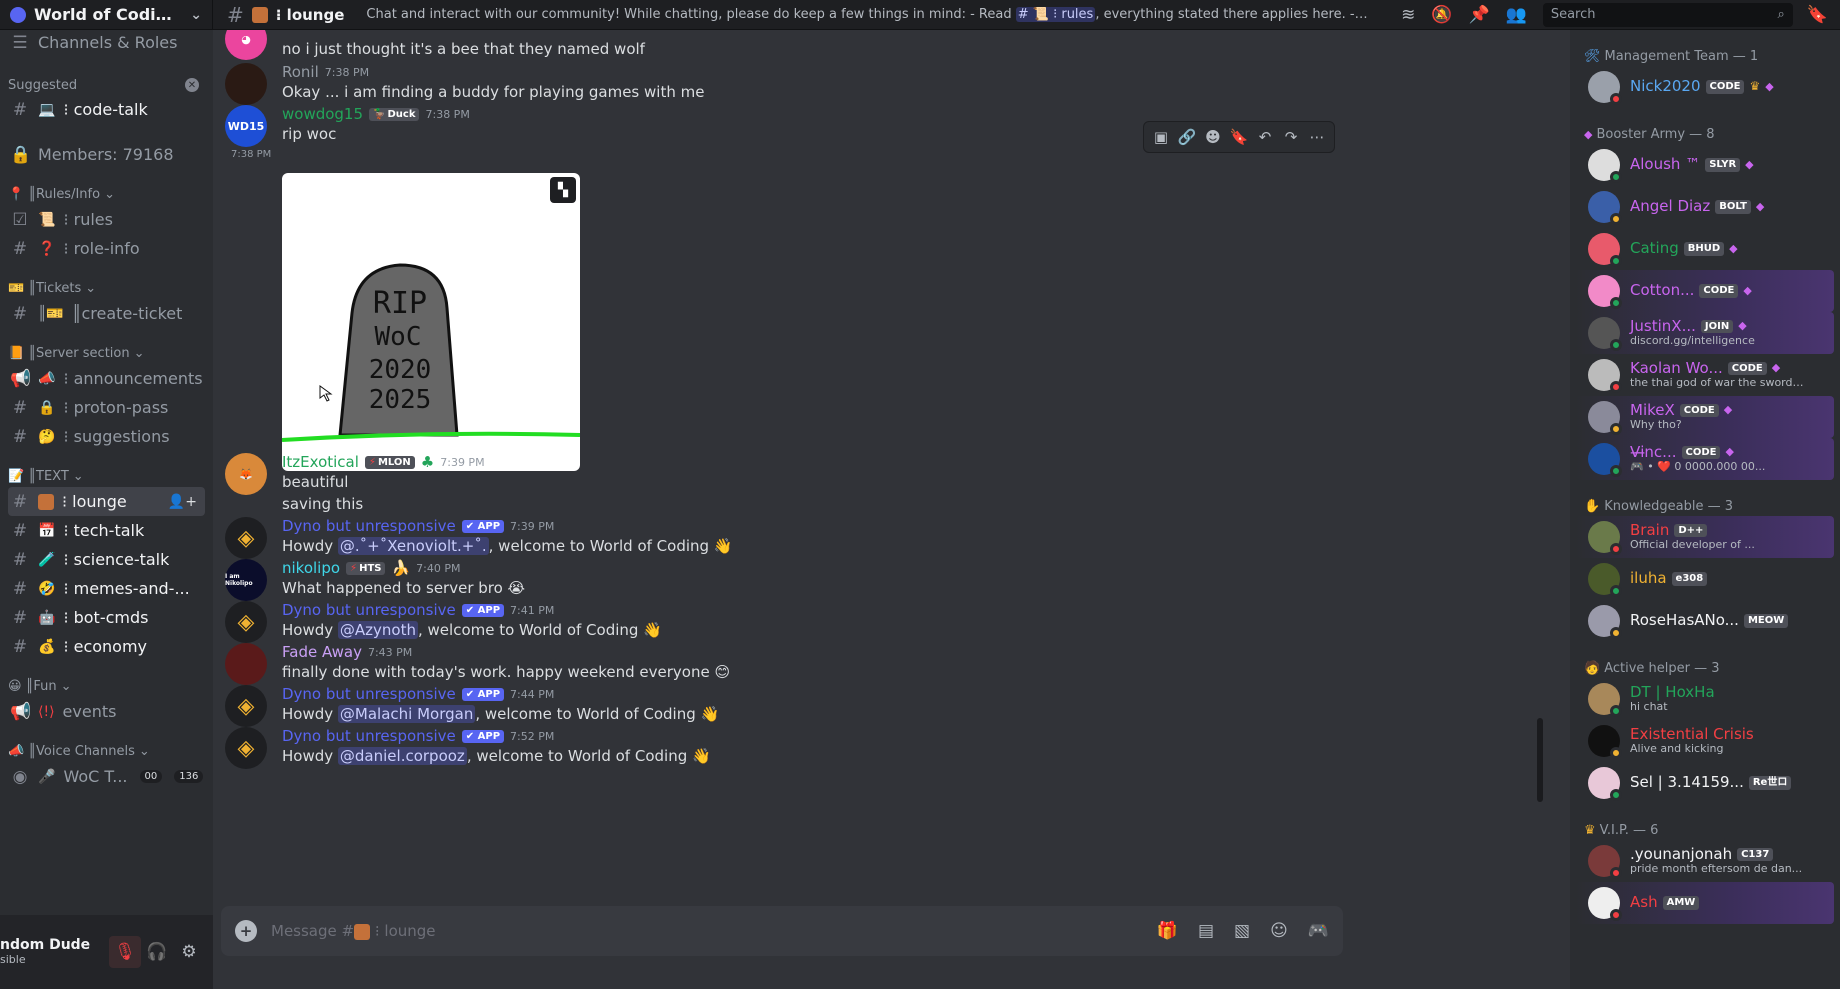 Image resolution: width=1840 pixels, height=989 pixels. Describe the element at coordinates (1705, 783) in the screenshot. I see `member-item: Sel | 3.14159... Re世ロ` at that location.